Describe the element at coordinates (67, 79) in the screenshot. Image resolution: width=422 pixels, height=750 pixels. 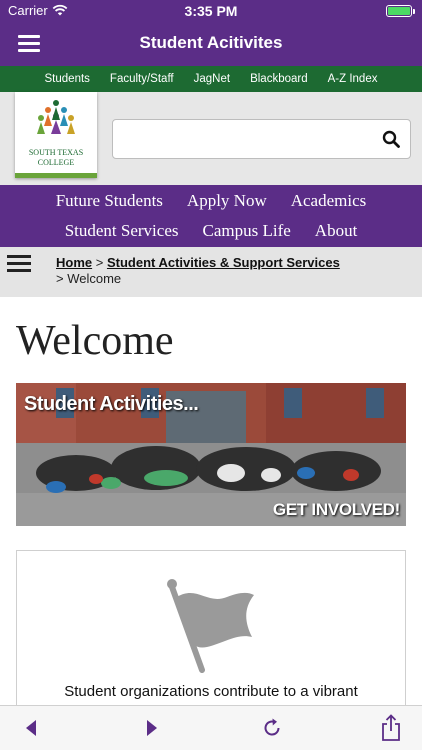
I see `link-students: Students` at that location.